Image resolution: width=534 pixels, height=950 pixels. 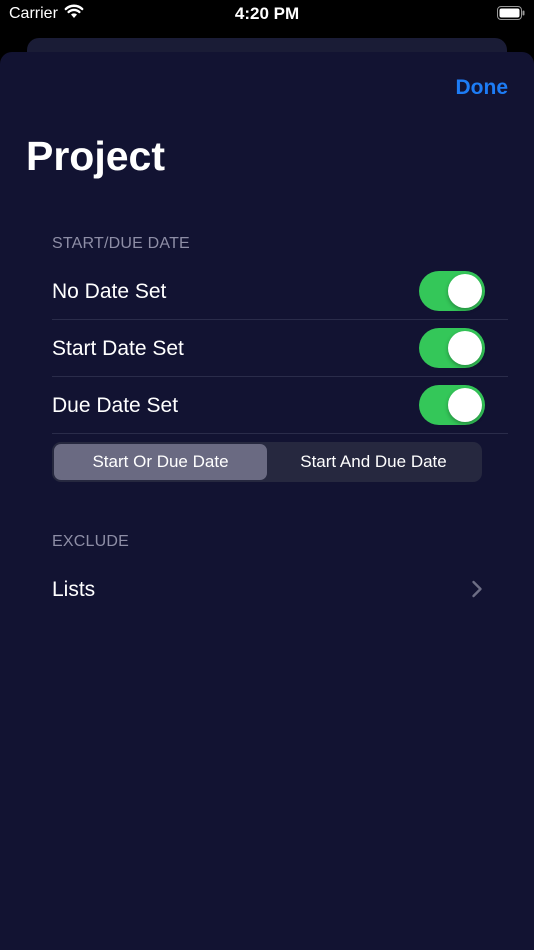 What do you see at coordinates (90, 541) in the screenshot?
I see `section-header-exclude: EXCLUDE` at bounding box center [90, 541].